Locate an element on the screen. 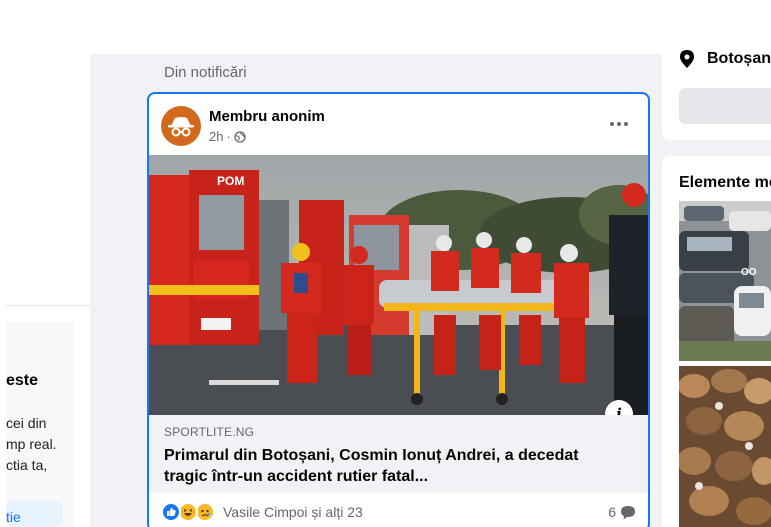  reaction-icons is located at coordinates (190, 512).